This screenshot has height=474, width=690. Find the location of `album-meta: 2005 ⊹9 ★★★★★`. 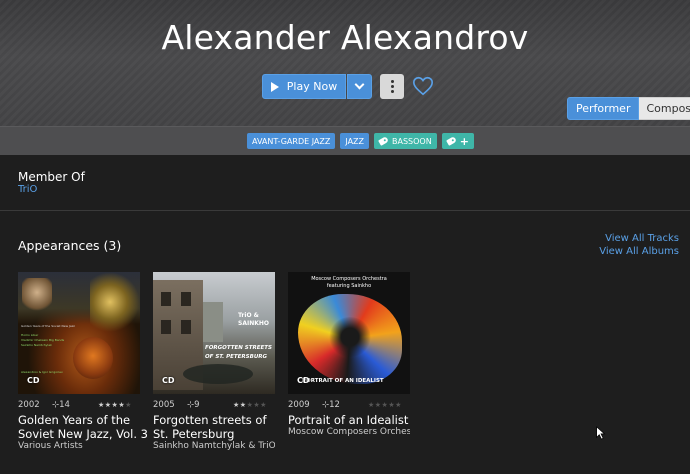

album-meta: 2005 ⊹9 ★★★★★ is located at coordinates (214, 405).